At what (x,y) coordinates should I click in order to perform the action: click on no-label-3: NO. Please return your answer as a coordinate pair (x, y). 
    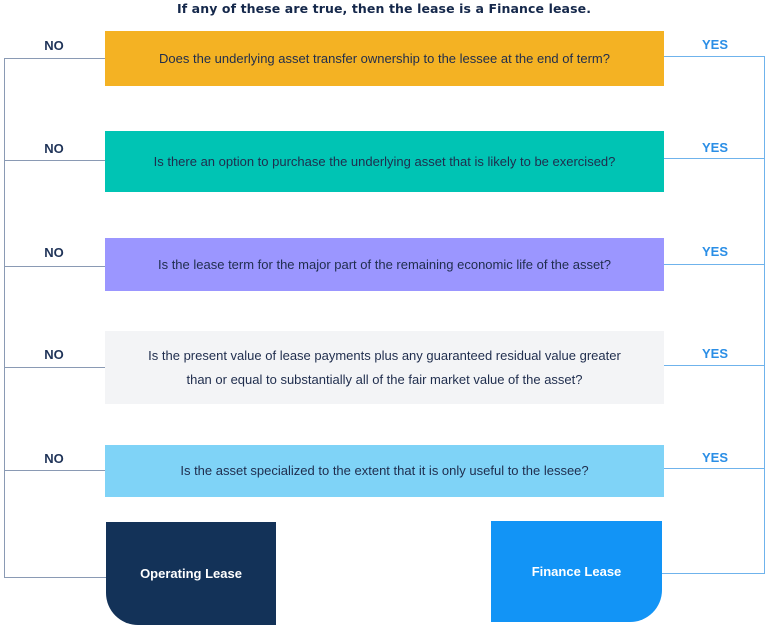
    Looking at the image, I should click on (54, 252).